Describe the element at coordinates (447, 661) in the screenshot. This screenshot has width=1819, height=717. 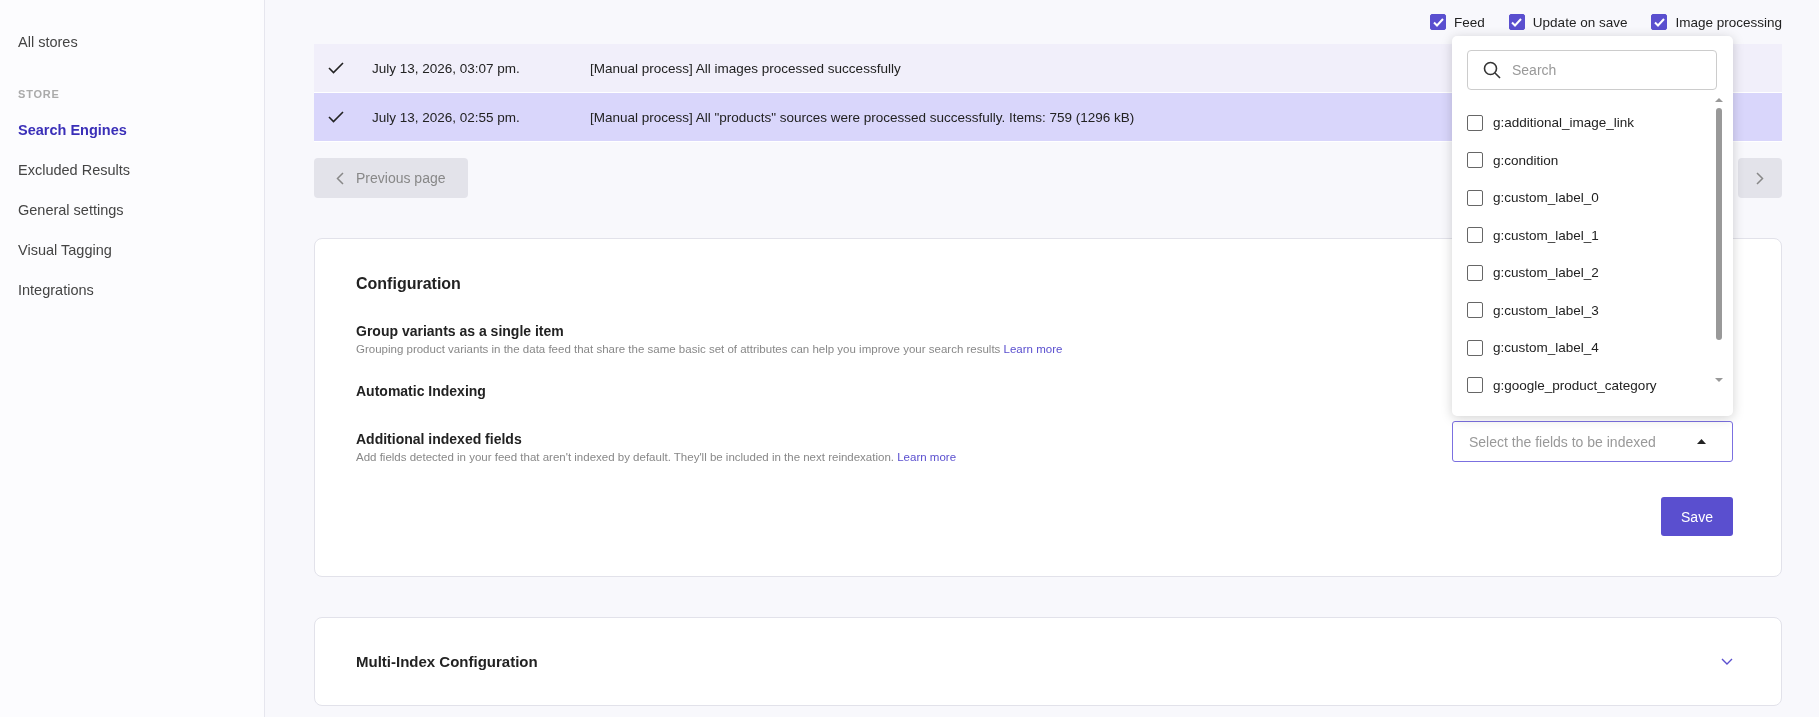
I see `card-title: Multi-Index Configuration` at that location.